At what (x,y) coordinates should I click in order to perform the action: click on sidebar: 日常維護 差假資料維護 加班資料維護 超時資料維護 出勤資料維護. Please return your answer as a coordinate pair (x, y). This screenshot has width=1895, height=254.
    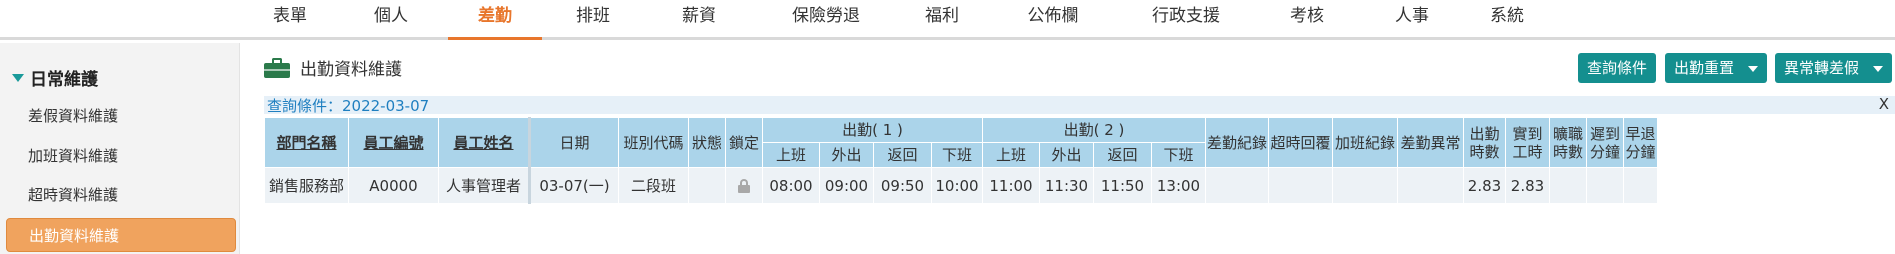
    Looking at the image, I should click on (120, 148).